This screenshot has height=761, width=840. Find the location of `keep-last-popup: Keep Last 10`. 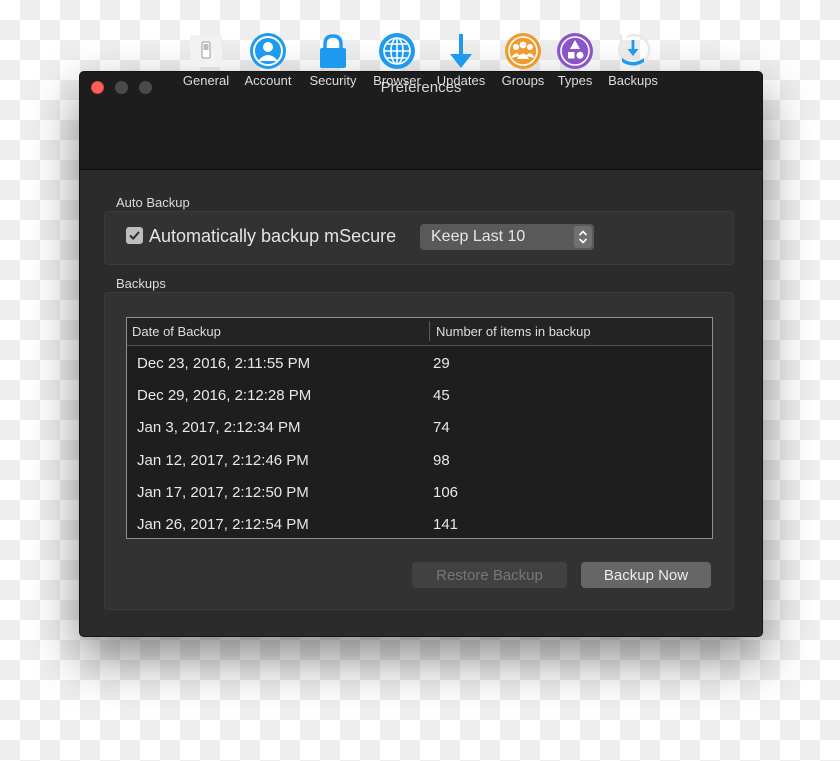

keep-last-popup: Keep Last 10 is located at coordinates (507, 237).